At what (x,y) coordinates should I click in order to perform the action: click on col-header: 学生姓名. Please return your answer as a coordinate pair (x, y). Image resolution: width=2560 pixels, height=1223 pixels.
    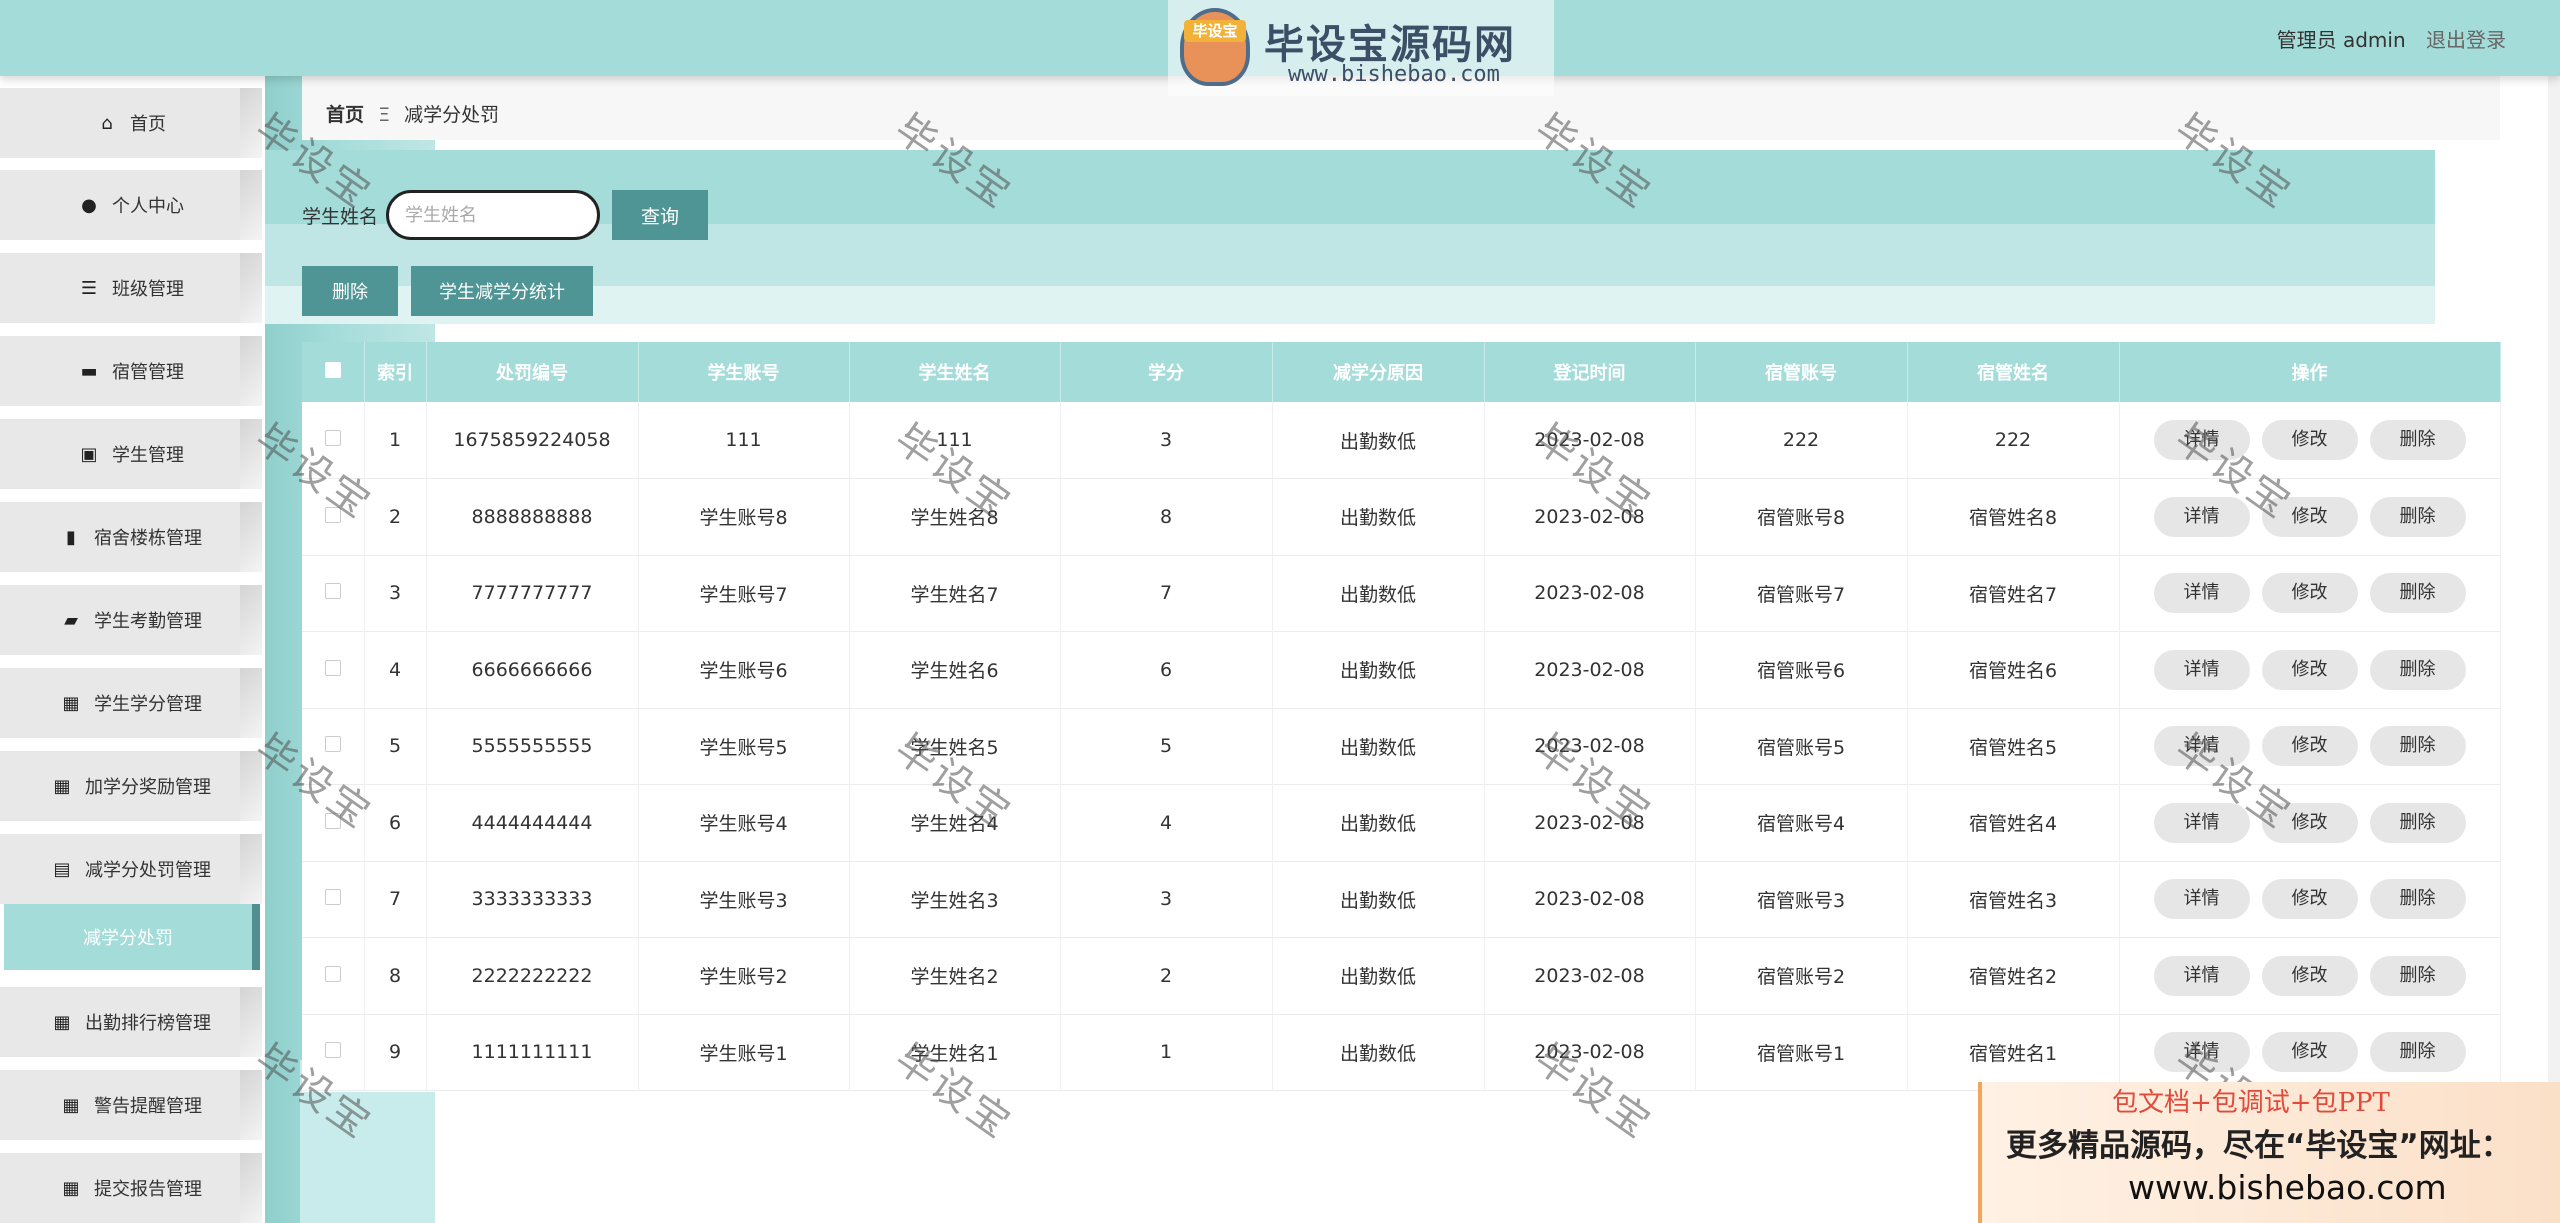
    Looking at the image, I should click on (955, 372).